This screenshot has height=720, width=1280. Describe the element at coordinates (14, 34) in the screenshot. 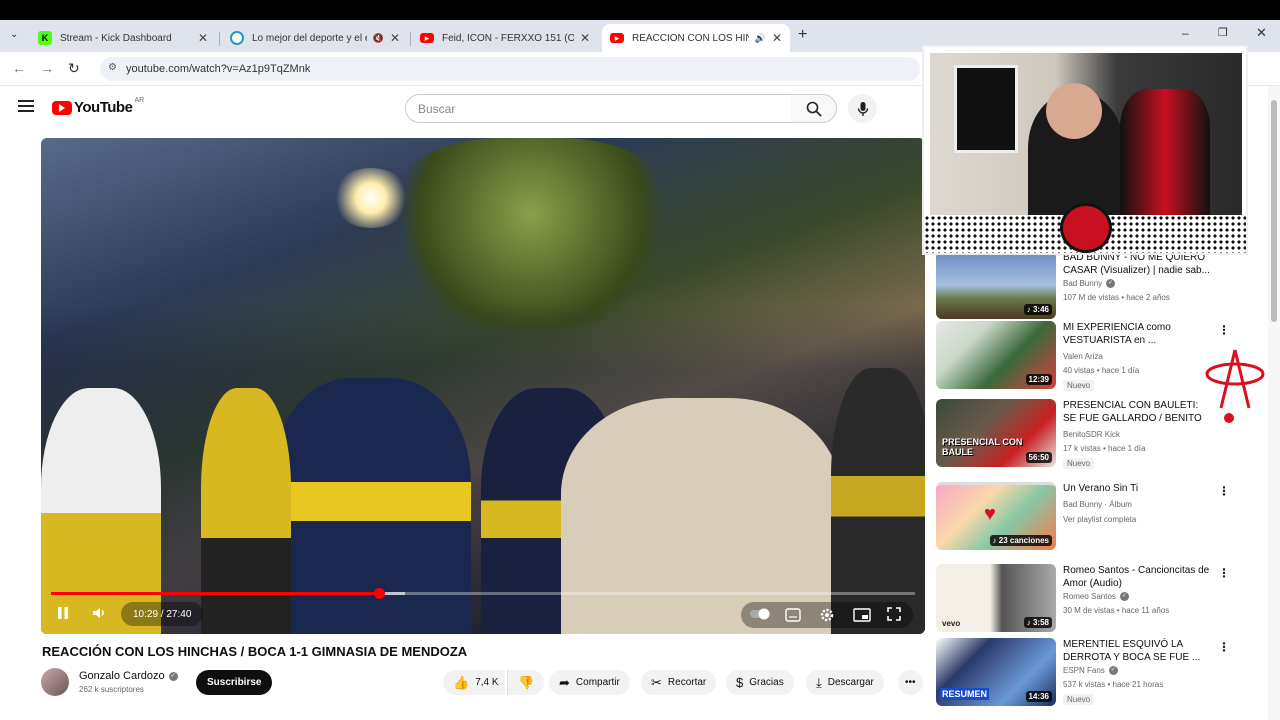

I see `tab-search-chevron-icon: ⌄` at that location.